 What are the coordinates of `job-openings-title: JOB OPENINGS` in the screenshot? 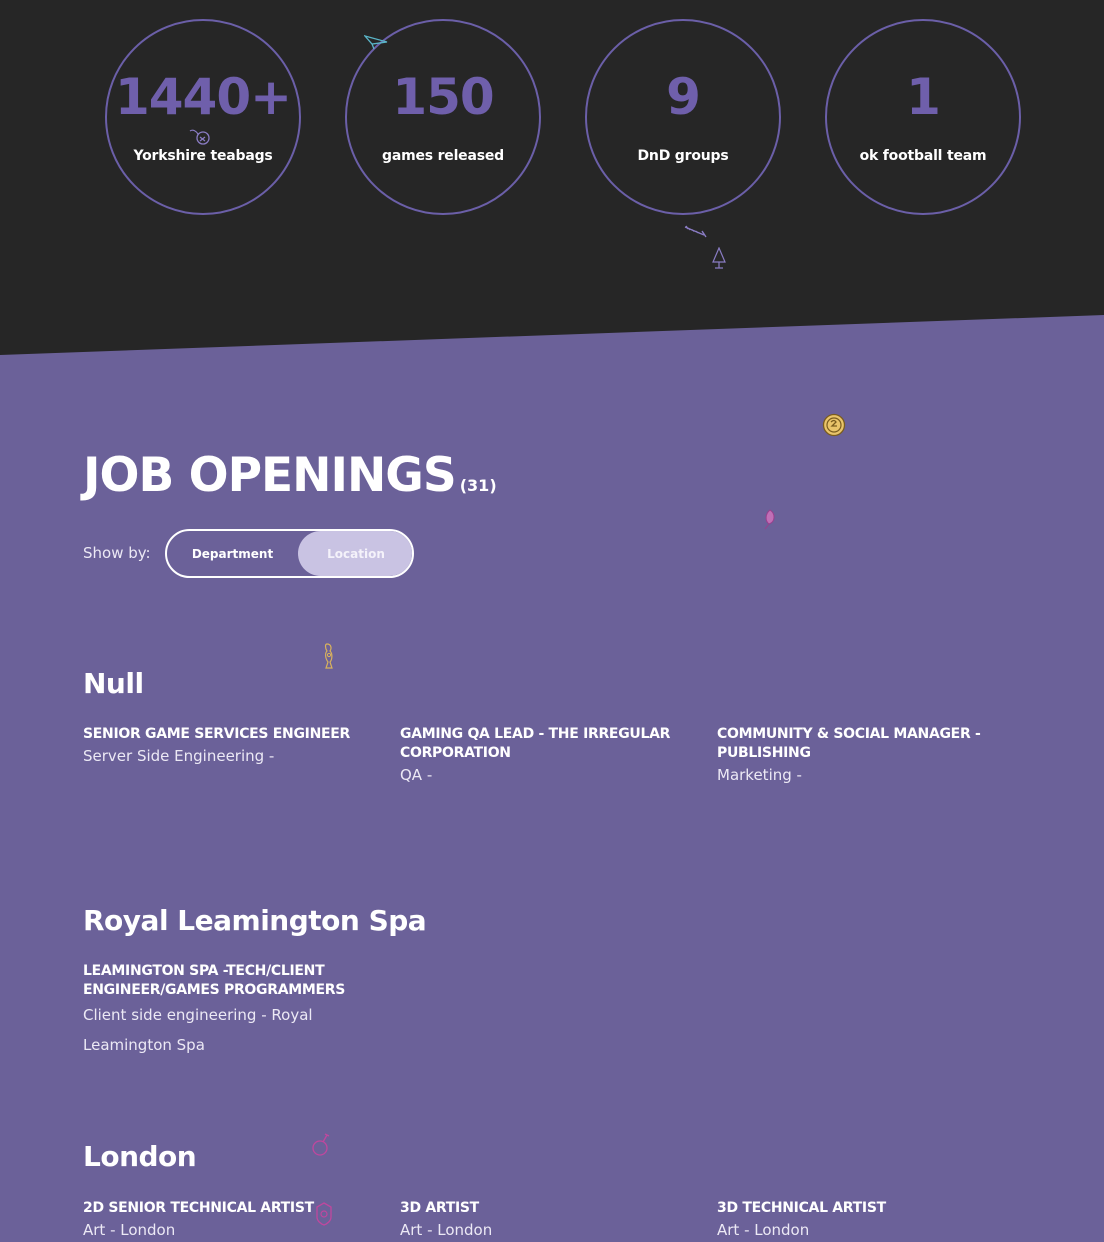 It's located at (270, 475).